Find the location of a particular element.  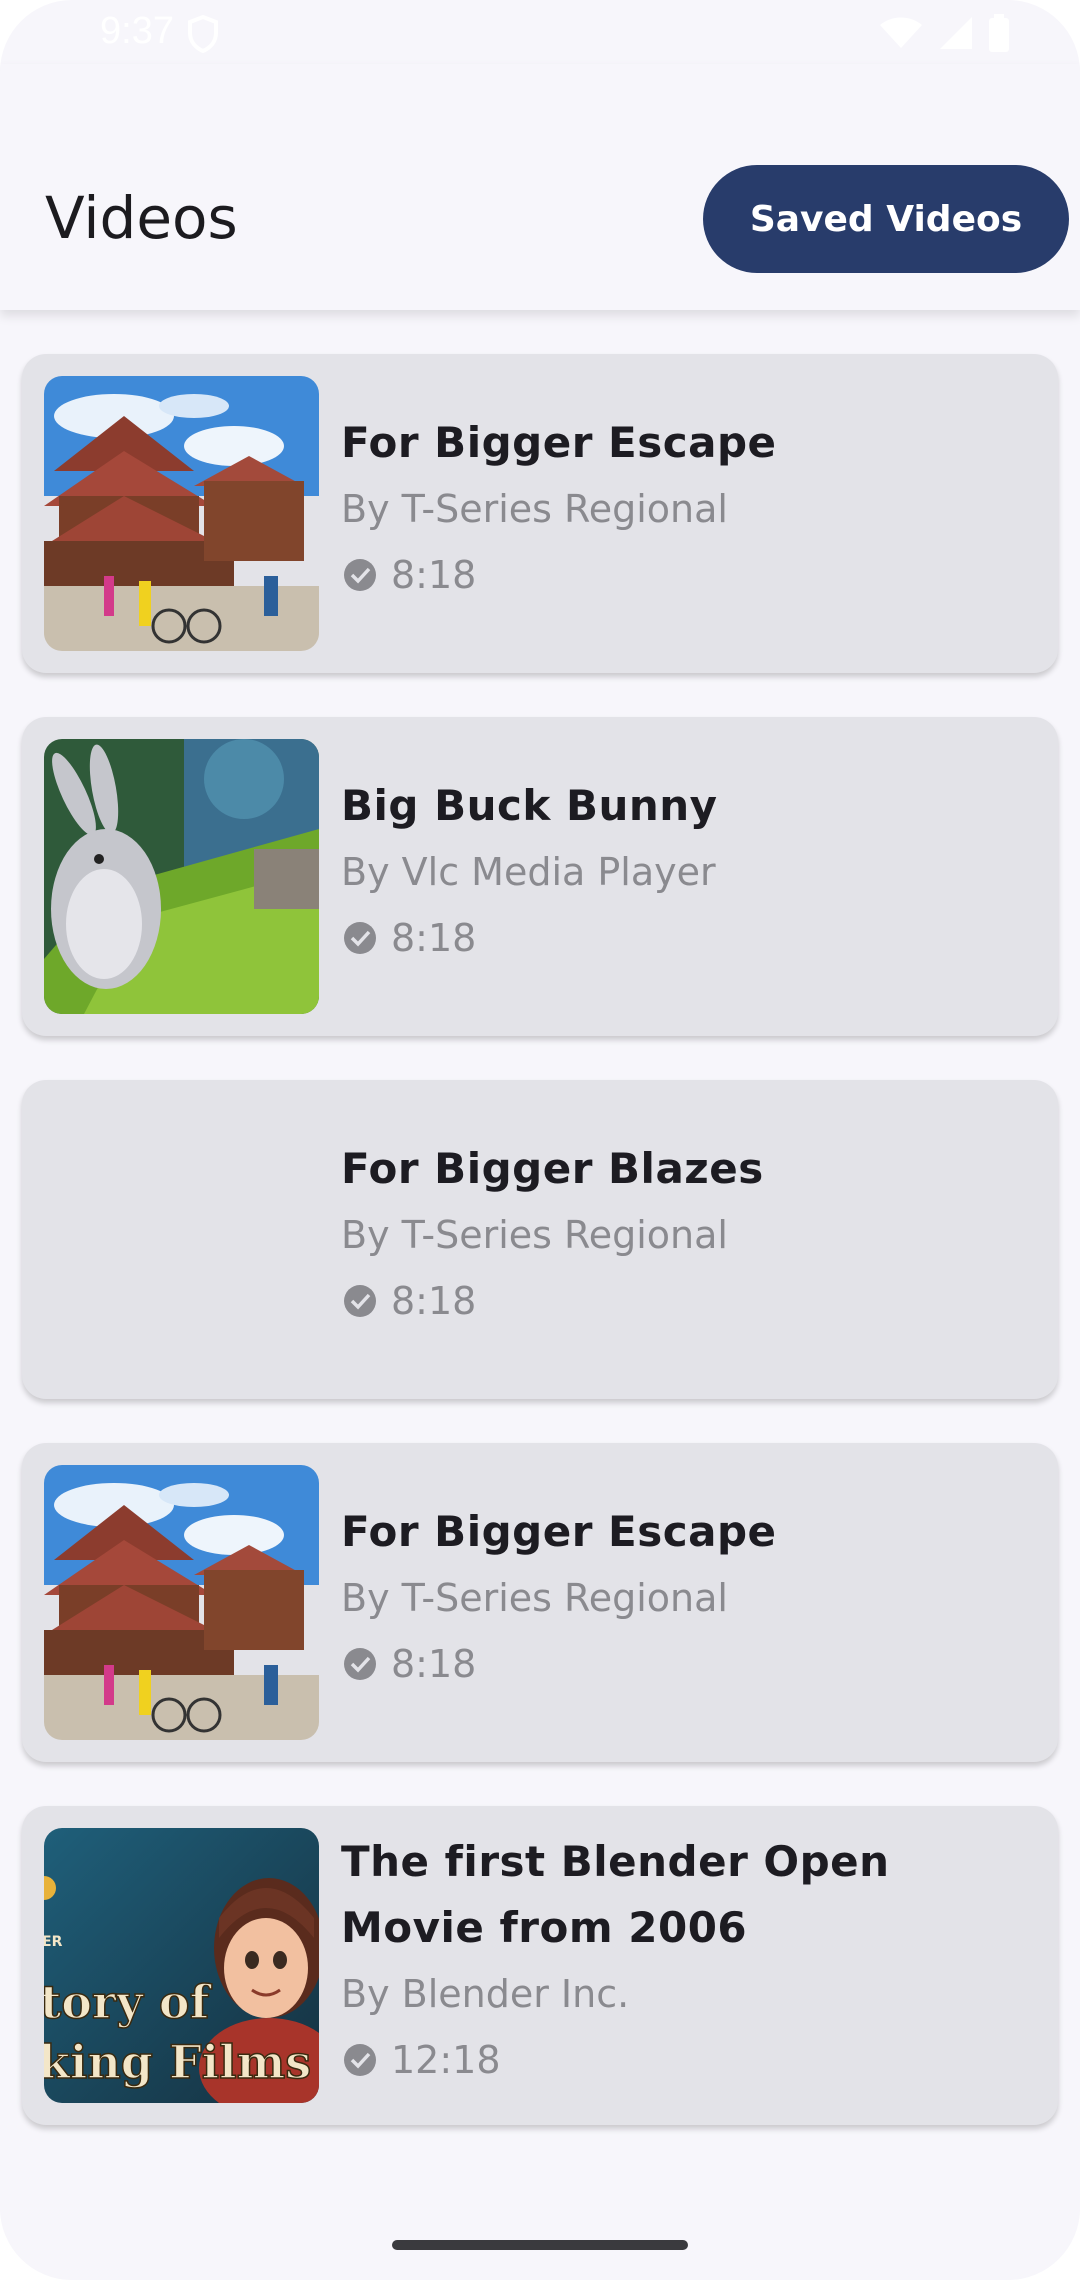

video-author: By Blender Inc. is located at coordinates (485, 1994).